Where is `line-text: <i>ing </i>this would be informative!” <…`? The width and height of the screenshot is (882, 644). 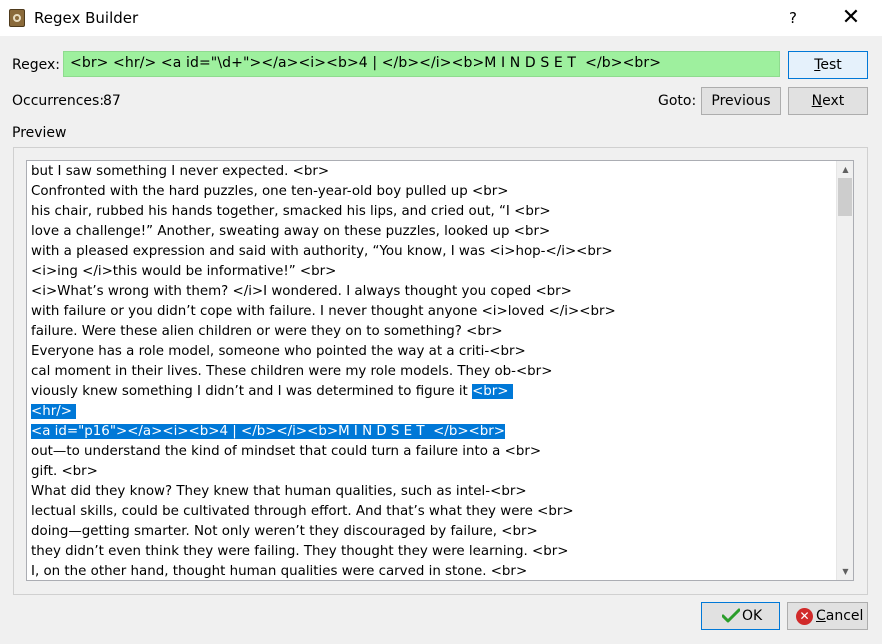 line-text: <i>ing </i>this would be informative!” <… is located at coordinates (184, 271).